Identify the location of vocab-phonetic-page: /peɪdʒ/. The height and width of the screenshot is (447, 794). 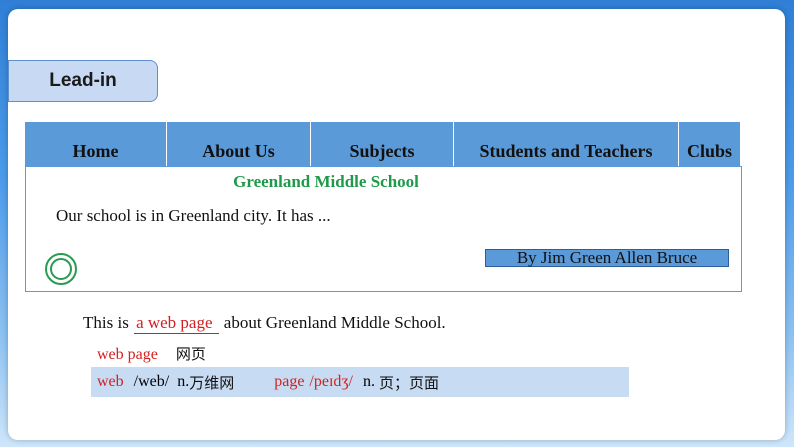
(331, 381).